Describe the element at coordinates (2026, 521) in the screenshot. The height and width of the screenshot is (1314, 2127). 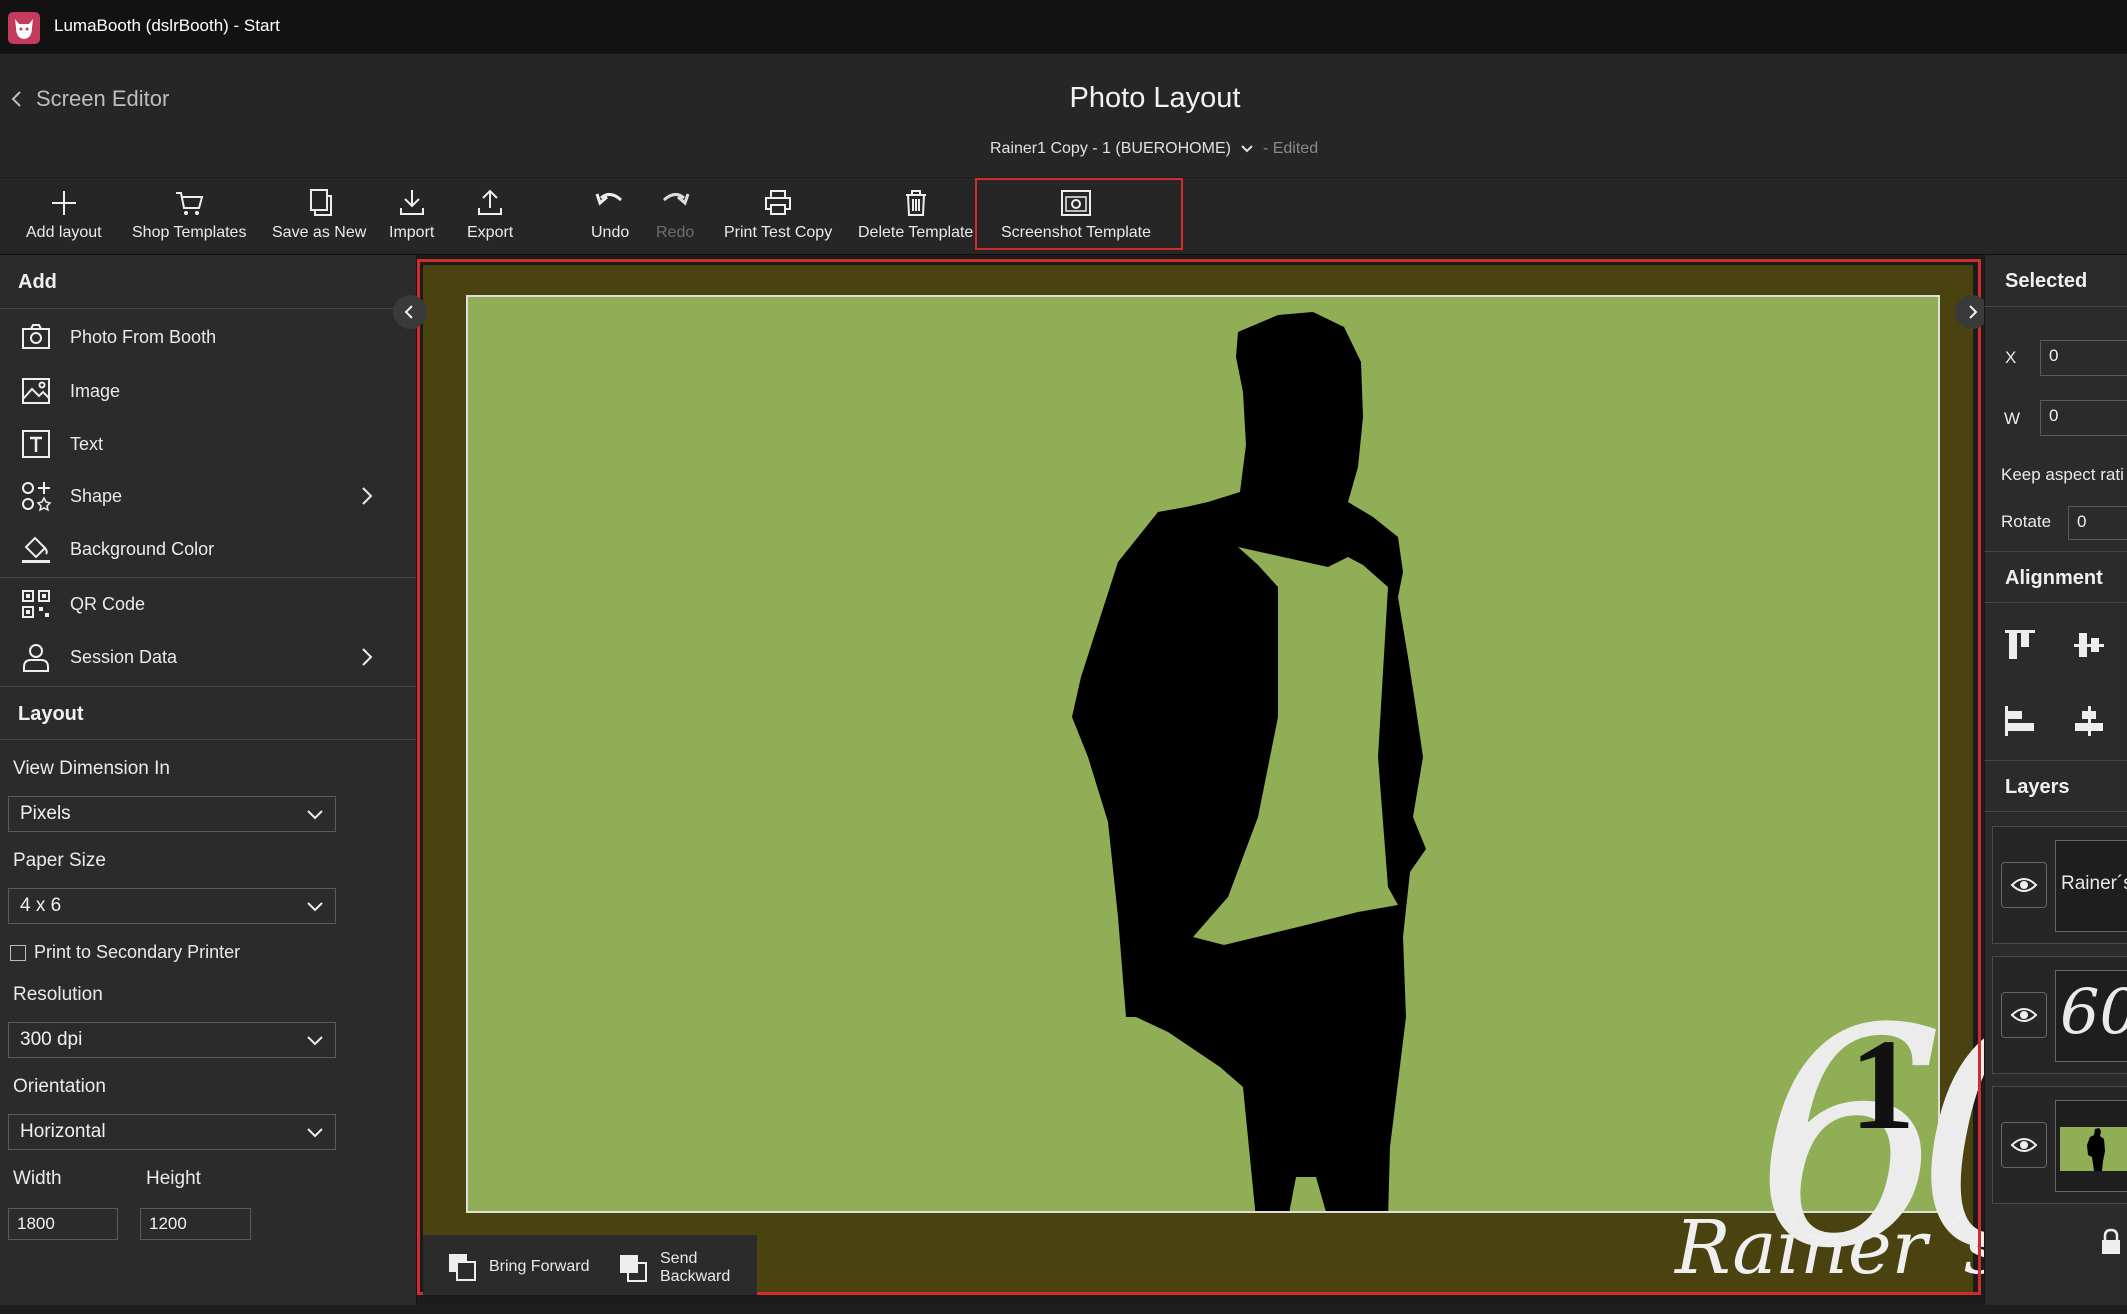
I see `rotate-label: Rotate` at that location.